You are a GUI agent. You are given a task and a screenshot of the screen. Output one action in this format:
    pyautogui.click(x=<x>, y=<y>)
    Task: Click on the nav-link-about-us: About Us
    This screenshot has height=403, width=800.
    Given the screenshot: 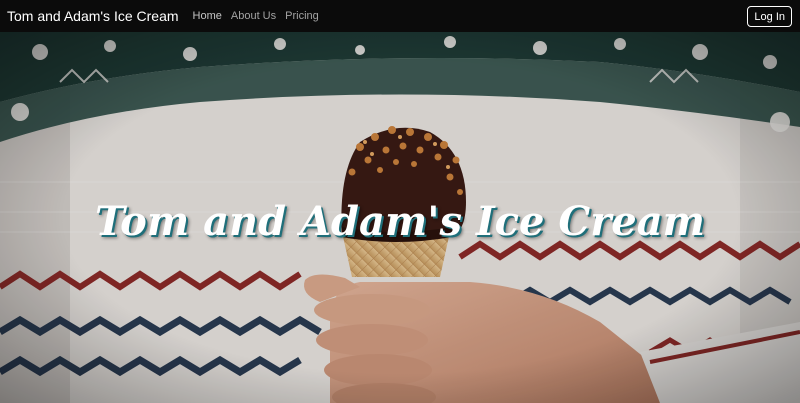 What is the action you would take?
    pyautogui.click(x=253, y=16)
    